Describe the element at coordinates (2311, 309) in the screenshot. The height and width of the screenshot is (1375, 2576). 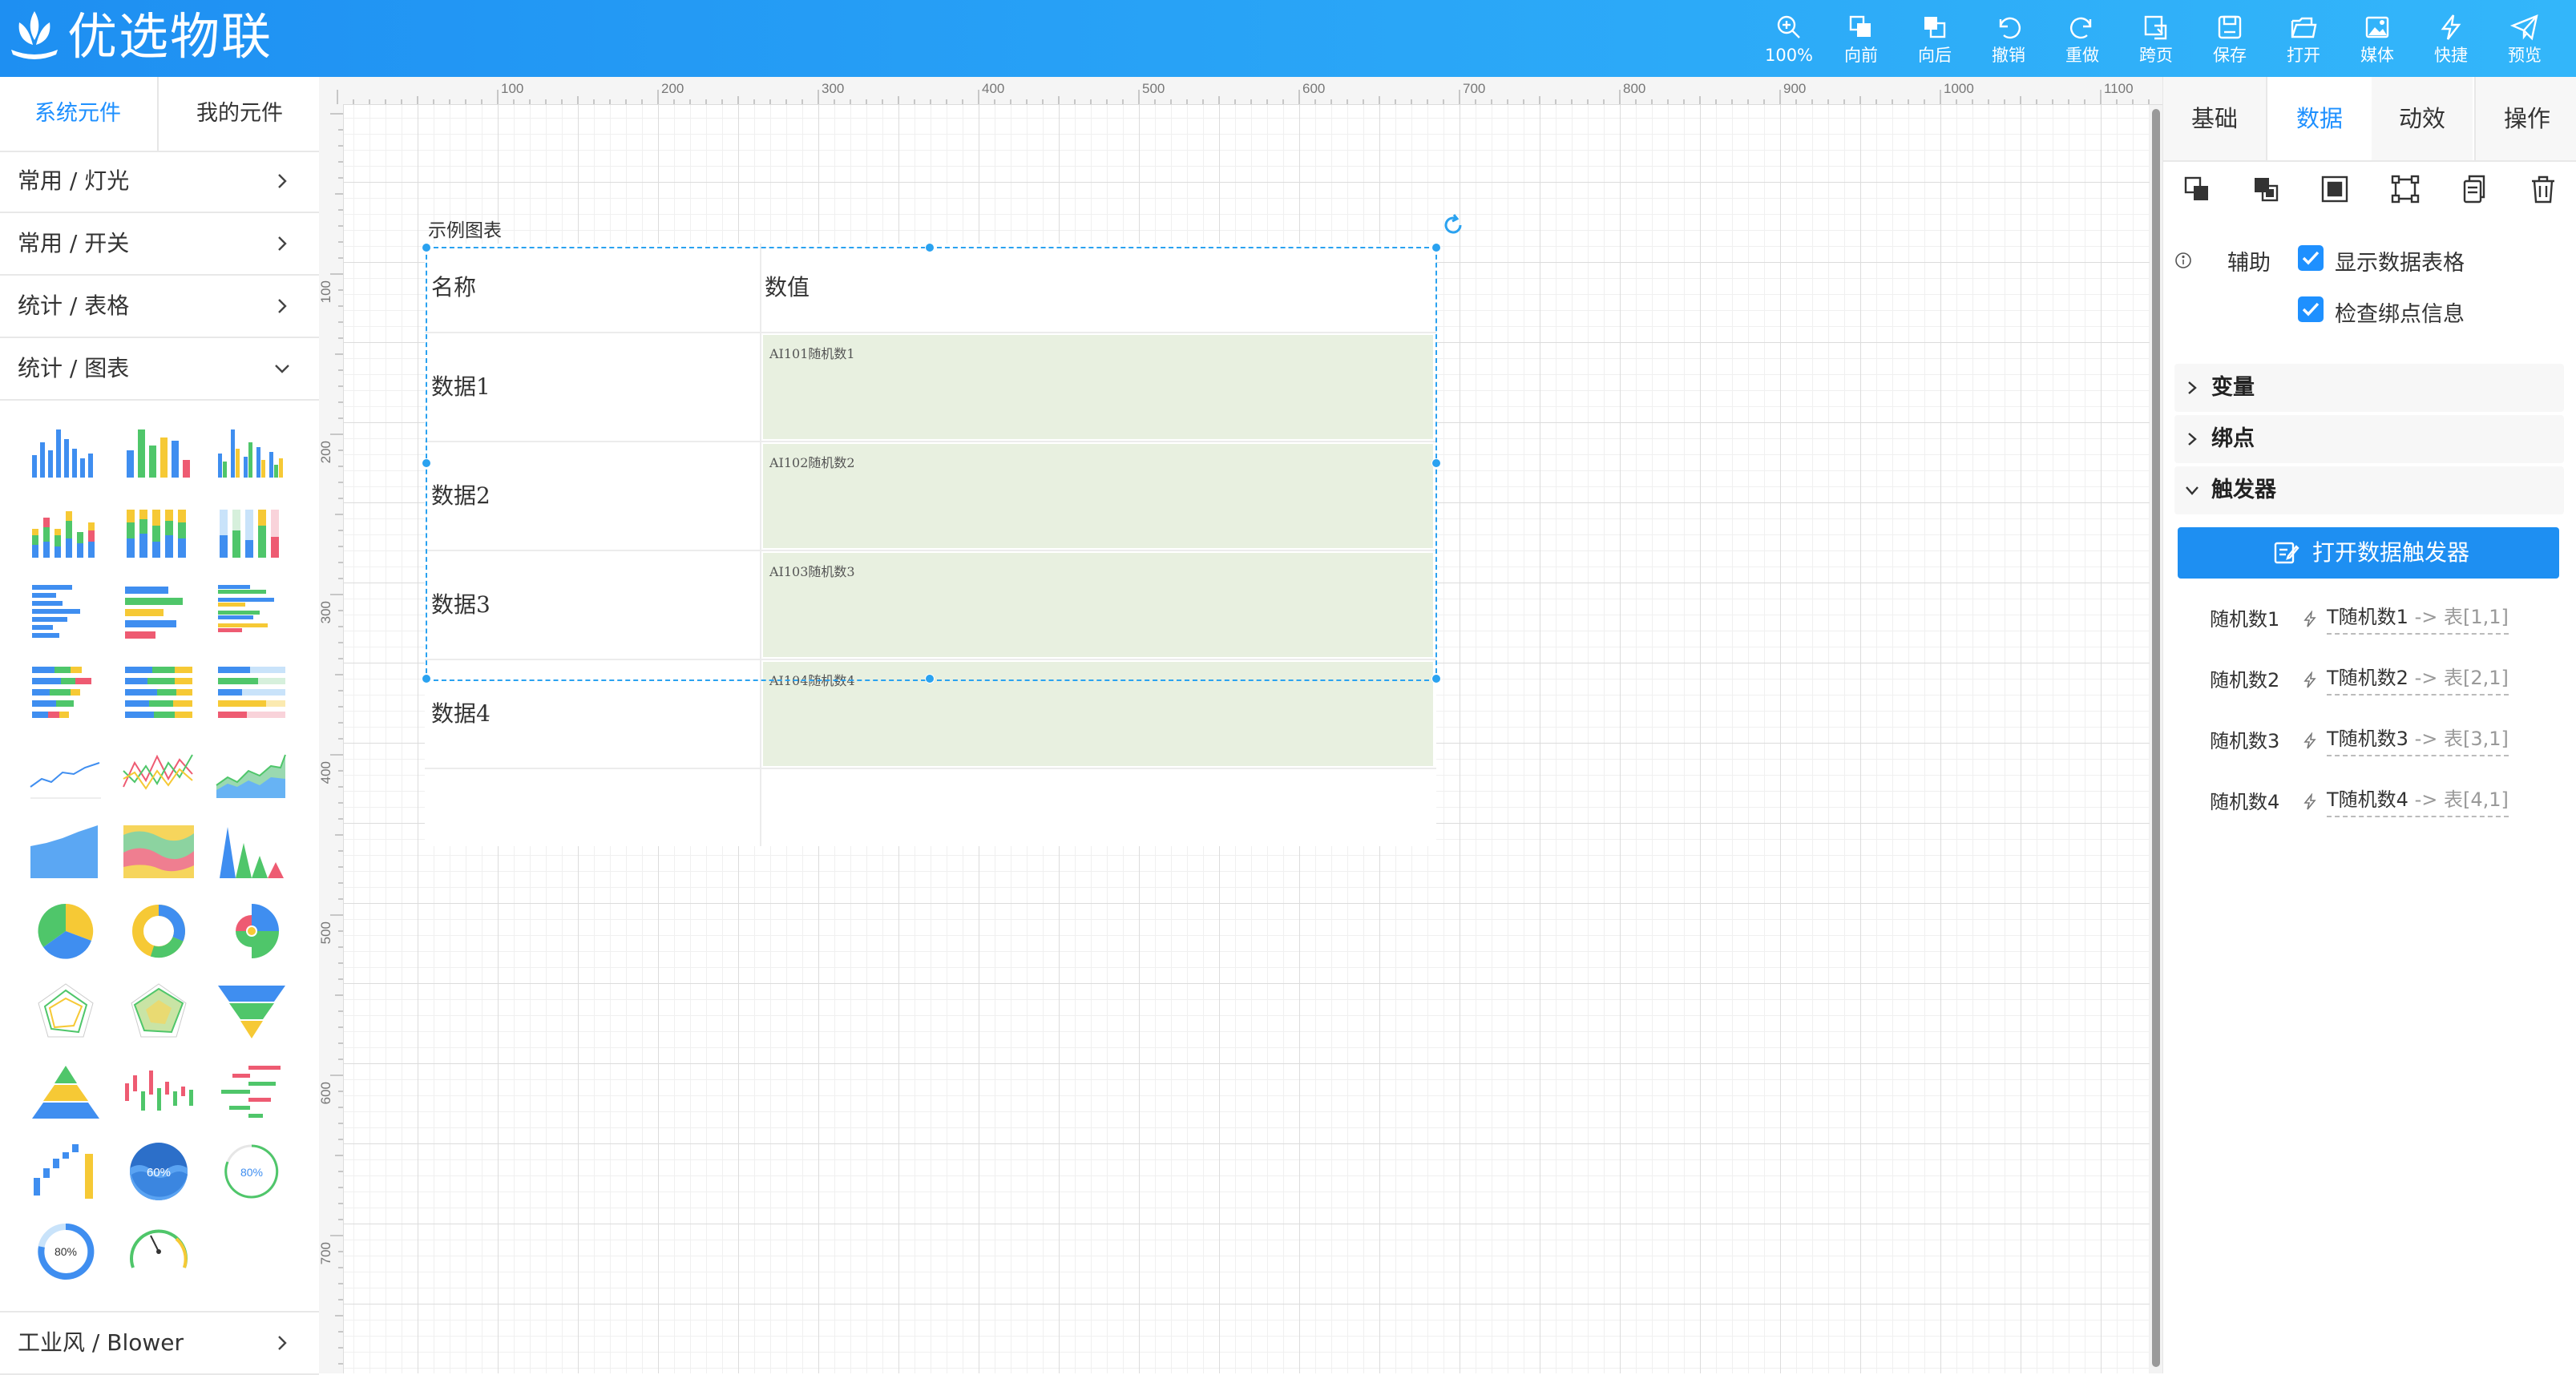
I see `check-binding-checkbox` at that location.